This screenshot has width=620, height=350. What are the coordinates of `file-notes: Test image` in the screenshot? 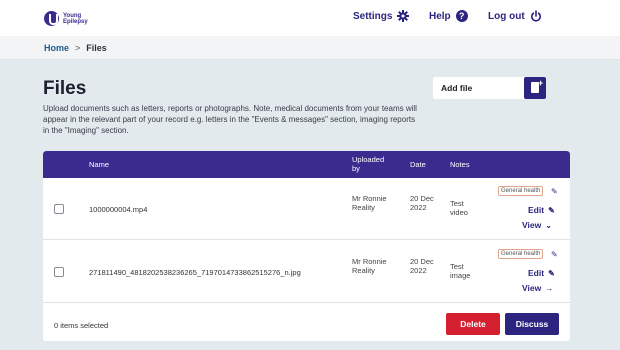 It's located at (460, 271).